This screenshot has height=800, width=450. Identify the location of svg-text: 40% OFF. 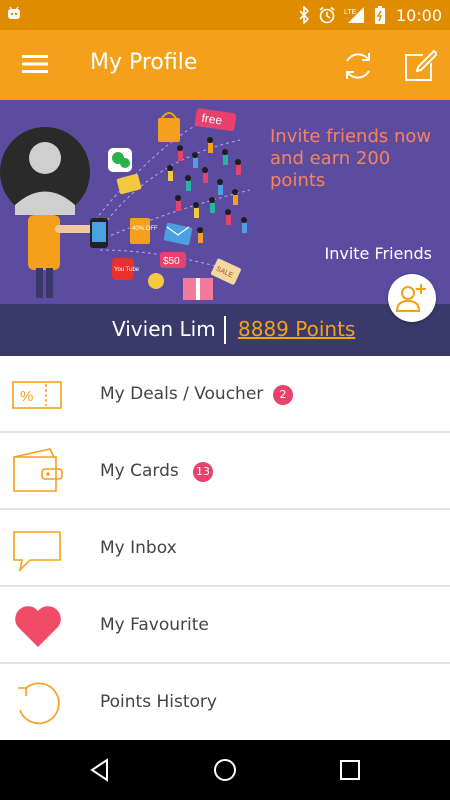
(145, 229).